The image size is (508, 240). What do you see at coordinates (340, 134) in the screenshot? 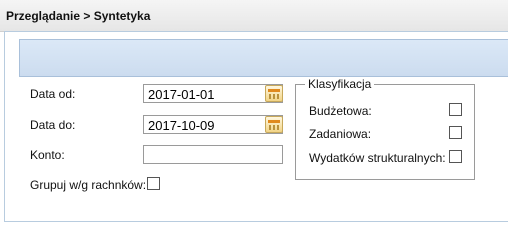
I see `classification-task-label: Zadaniowa:` at bounding box center [340, 134].